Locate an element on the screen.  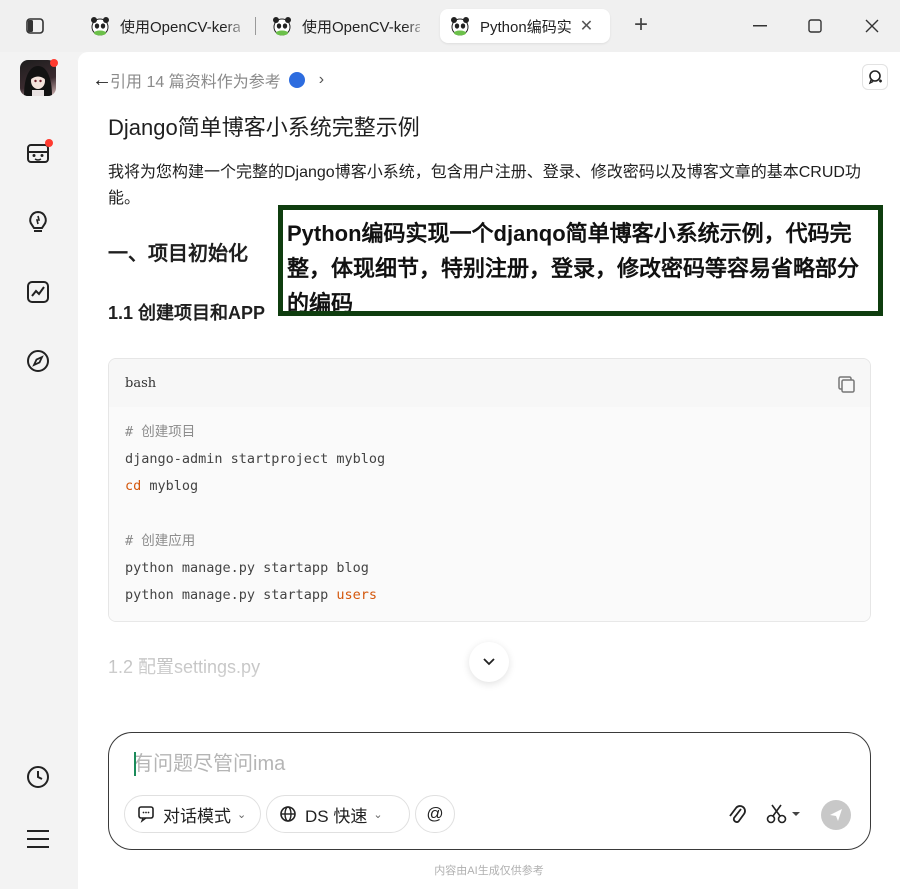
back-arrow-icon: ← is located at coordinates (102, 80).